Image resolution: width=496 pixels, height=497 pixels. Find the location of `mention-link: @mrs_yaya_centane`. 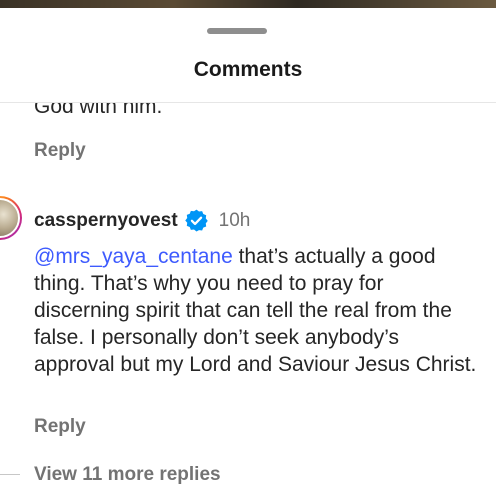

mention-link: @mrs_yaya_centane is located at coordinates (133, 256).